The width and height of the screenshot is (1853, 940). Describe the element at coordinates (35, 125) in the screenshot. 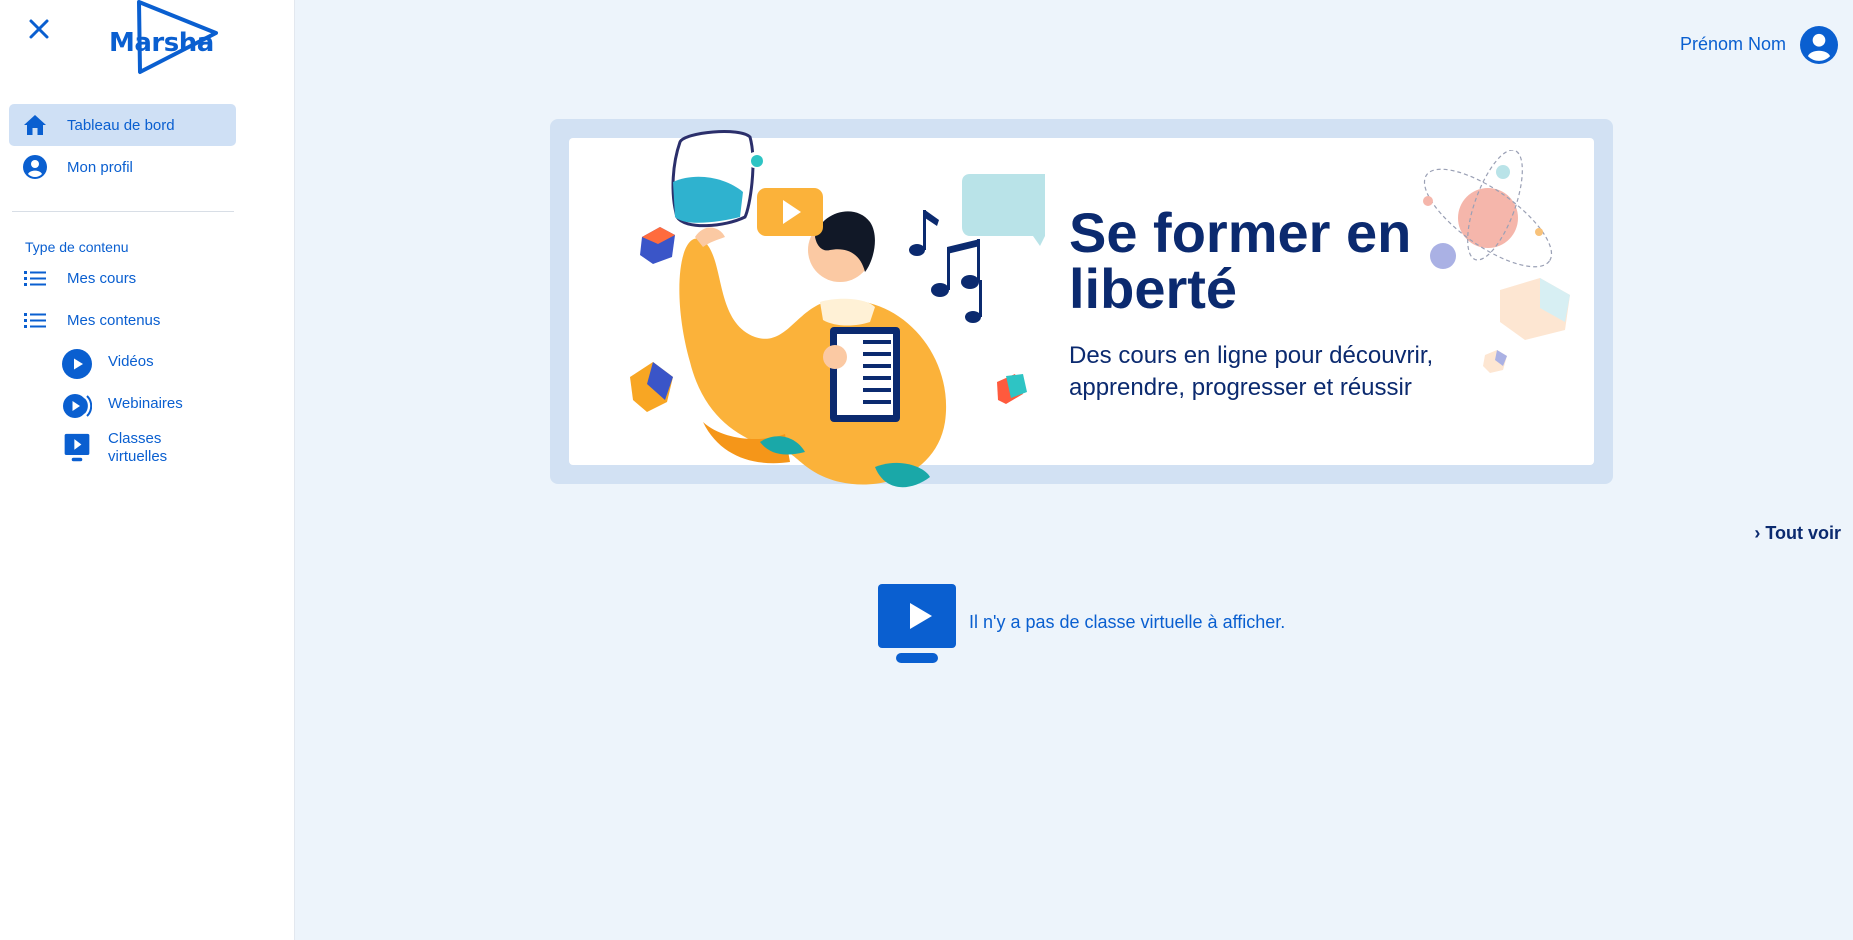

I see `home-icon` at that location.